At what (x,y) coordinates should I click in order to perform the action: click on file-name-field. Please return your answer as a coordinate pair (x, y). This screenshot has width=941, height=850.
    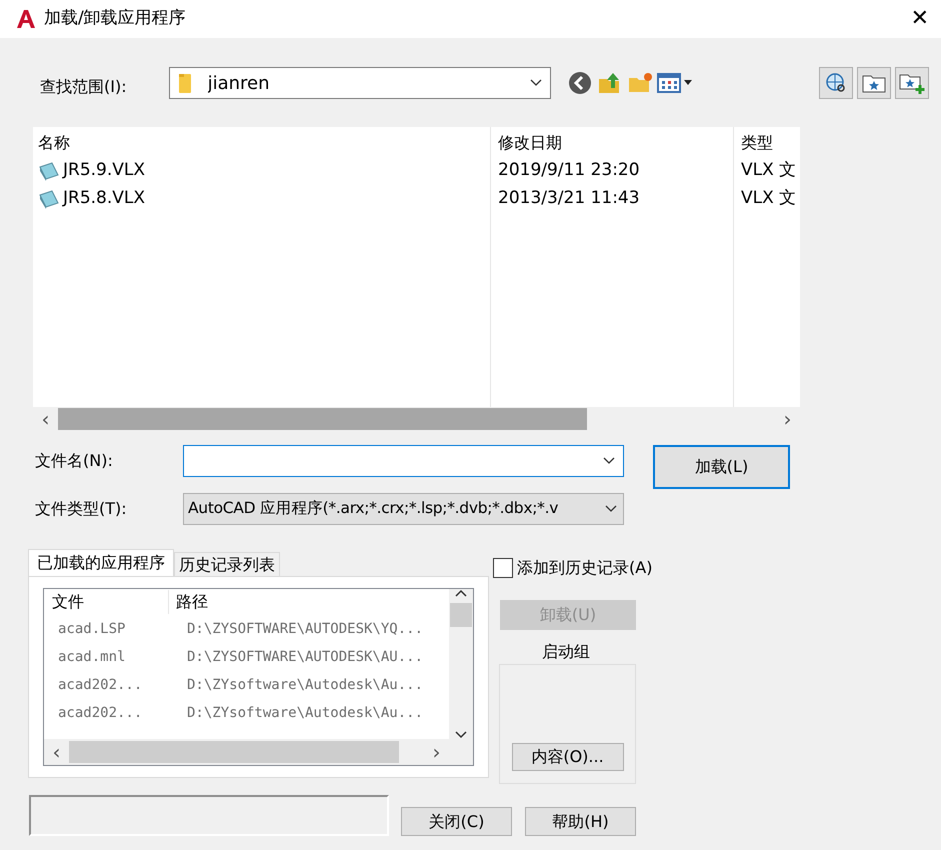
    Looking at the image, I should click on (403, 461).